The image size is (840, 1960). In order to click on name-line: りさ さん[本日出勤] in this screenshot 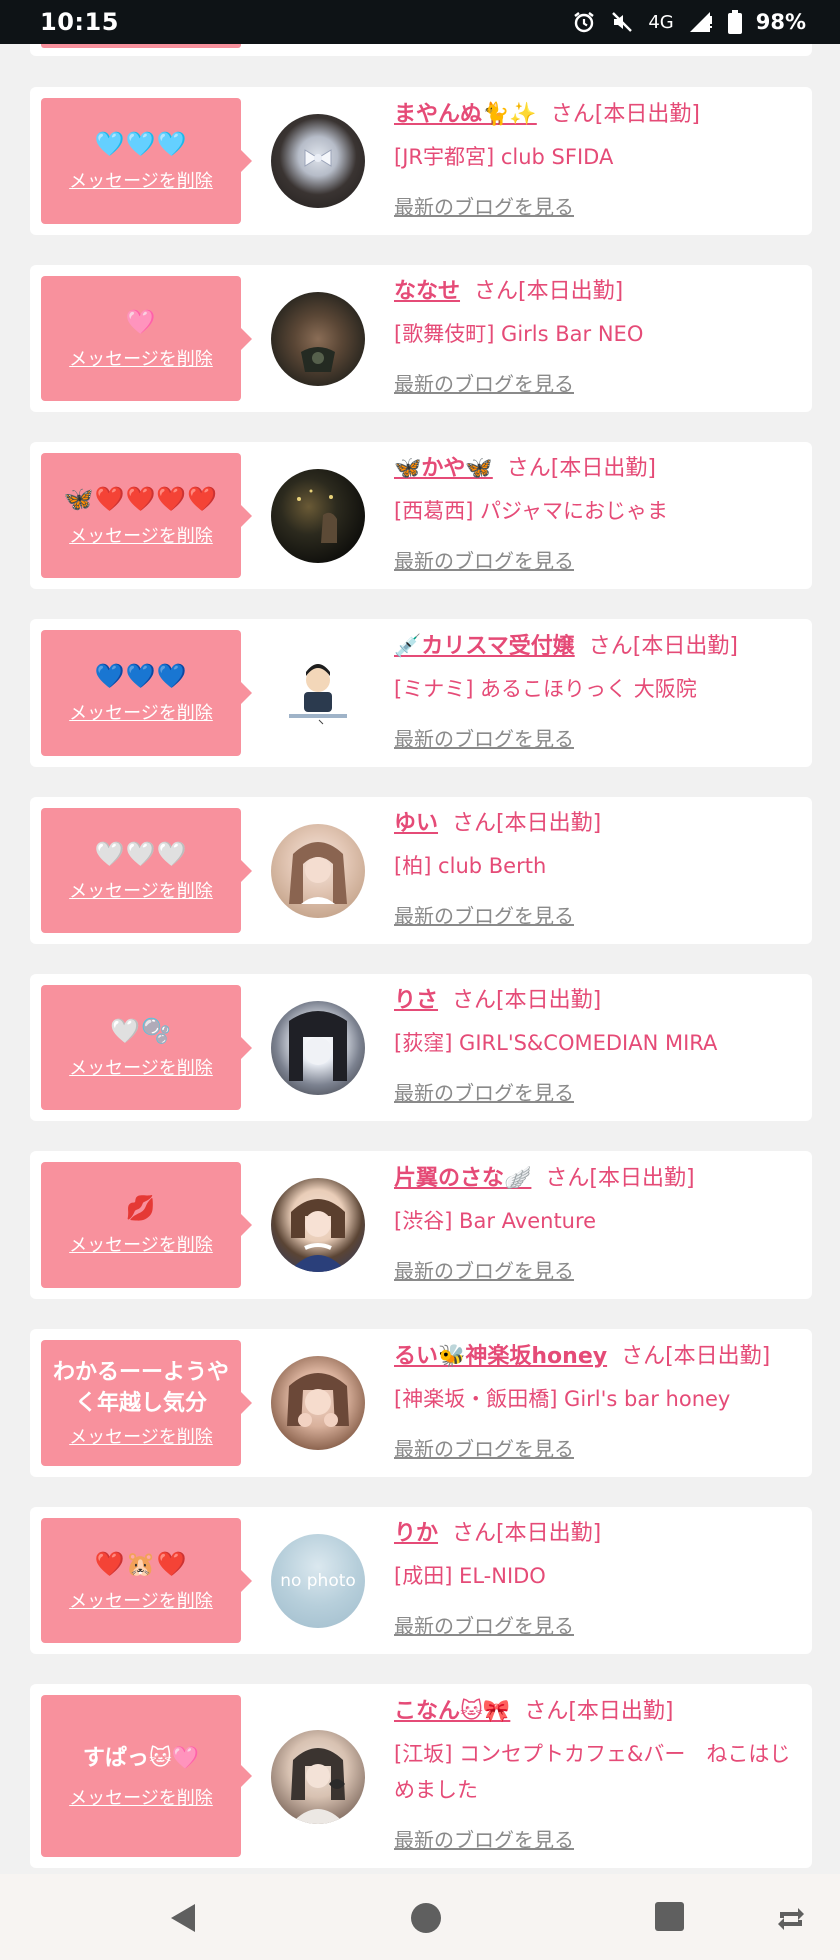, I will do `click(599, 1001)`.